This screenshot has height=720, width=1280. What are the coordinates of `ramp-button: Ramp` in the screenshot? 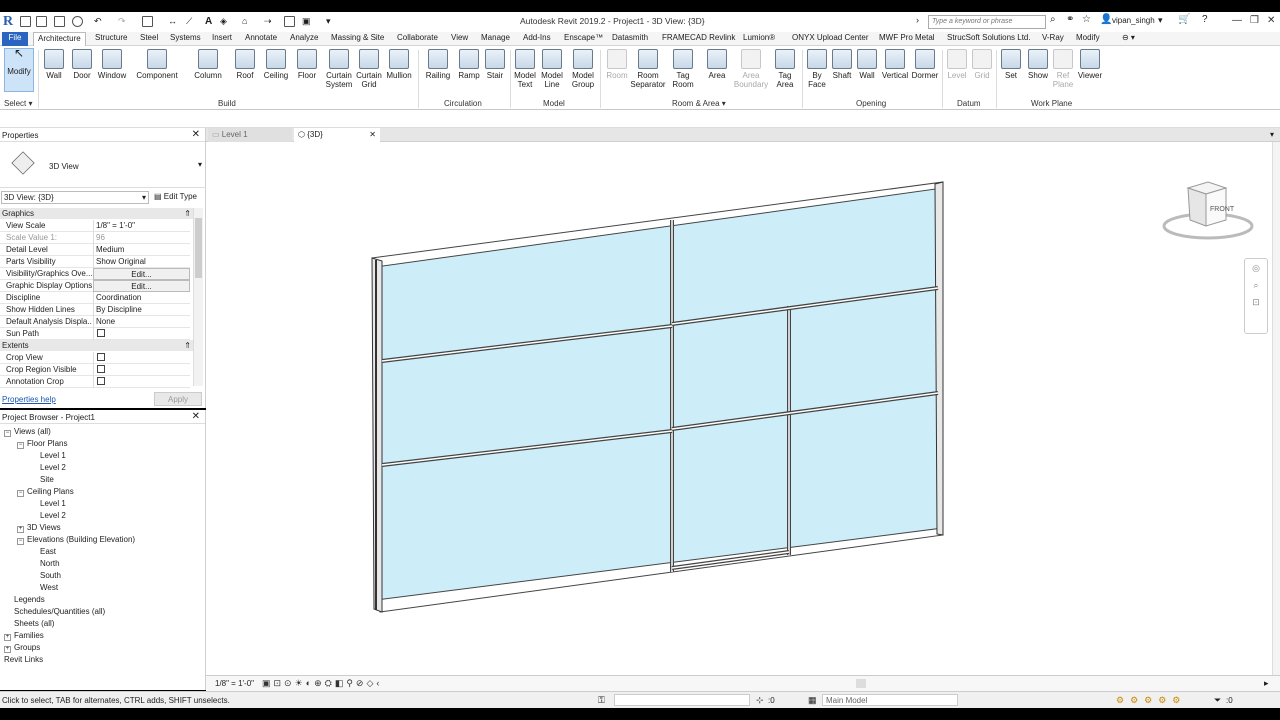 It's located at (469, 64).